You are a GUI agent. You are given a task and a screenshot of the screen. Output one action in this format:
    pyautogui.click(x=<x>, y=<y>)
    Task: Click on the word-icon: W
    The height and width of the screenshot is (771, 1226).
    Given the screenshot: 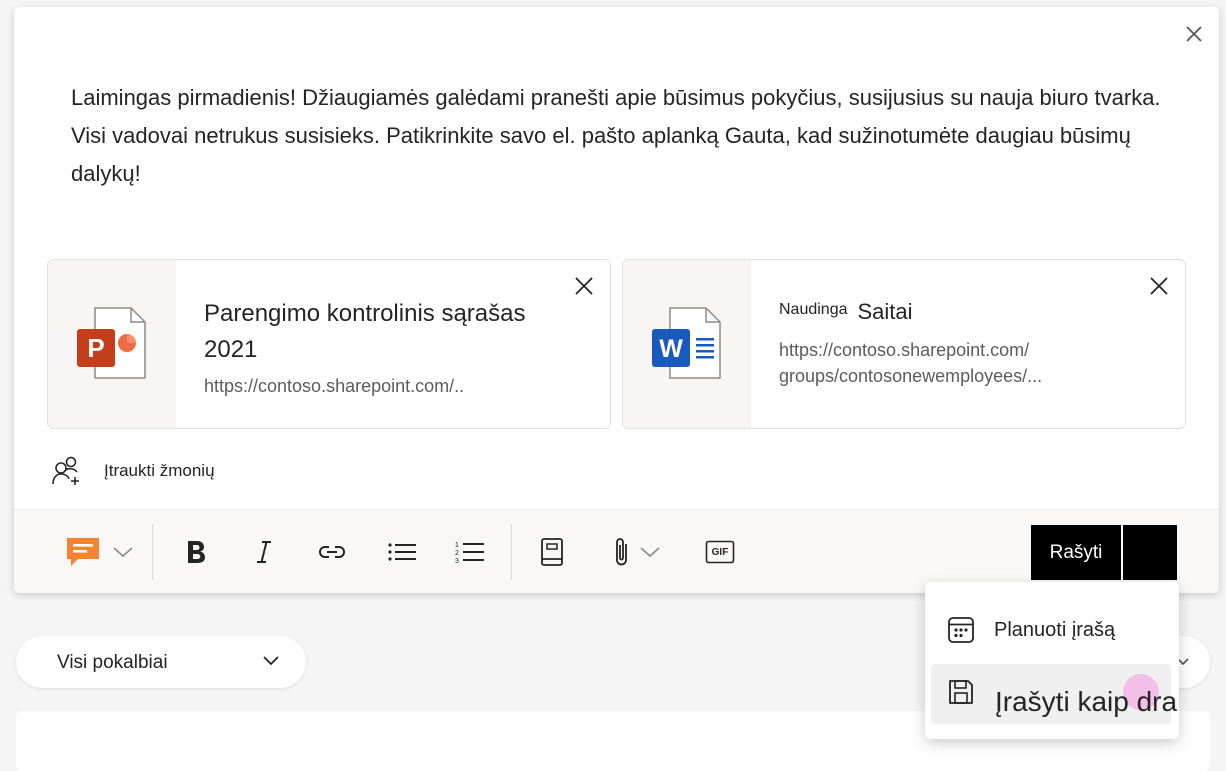 What is the action you would take?
    pyautogui.click(x=686, y=343)
    